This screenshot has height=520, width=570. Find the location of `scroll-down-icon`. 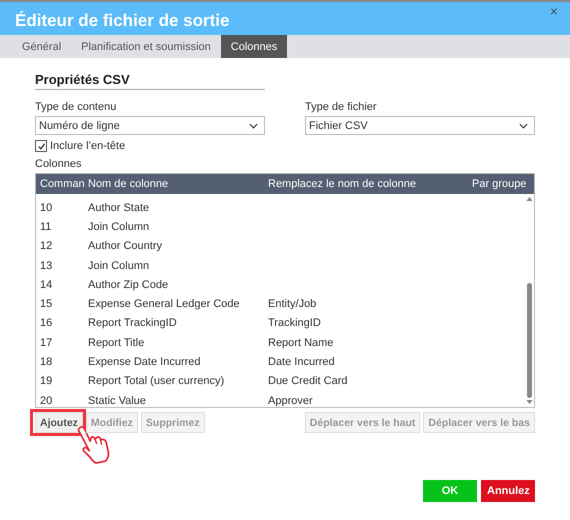

scroll-down-icon is located at coordinates (529, 402).